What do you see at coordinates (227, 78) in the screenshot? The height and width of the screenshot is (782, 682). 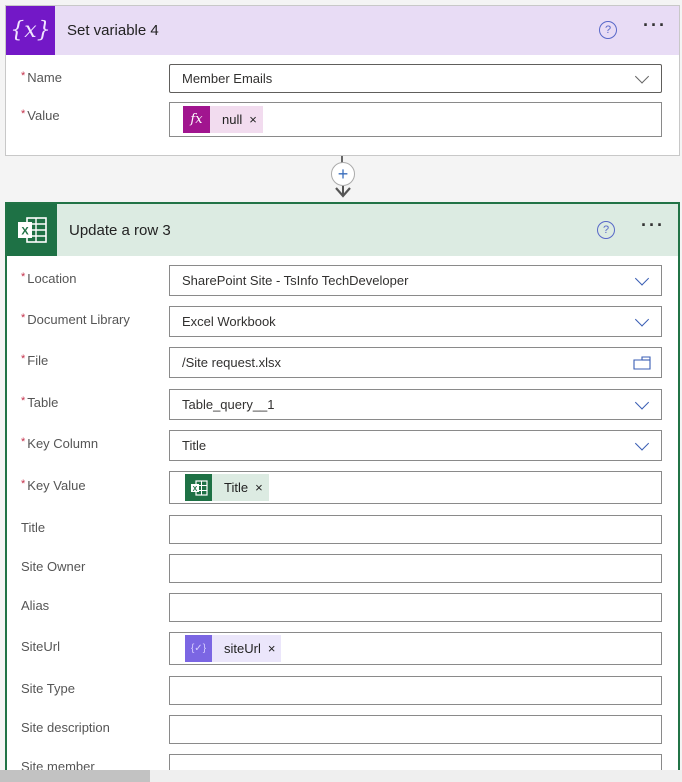 I see `name-value: Member Emails` at bounding box center [227, 78].